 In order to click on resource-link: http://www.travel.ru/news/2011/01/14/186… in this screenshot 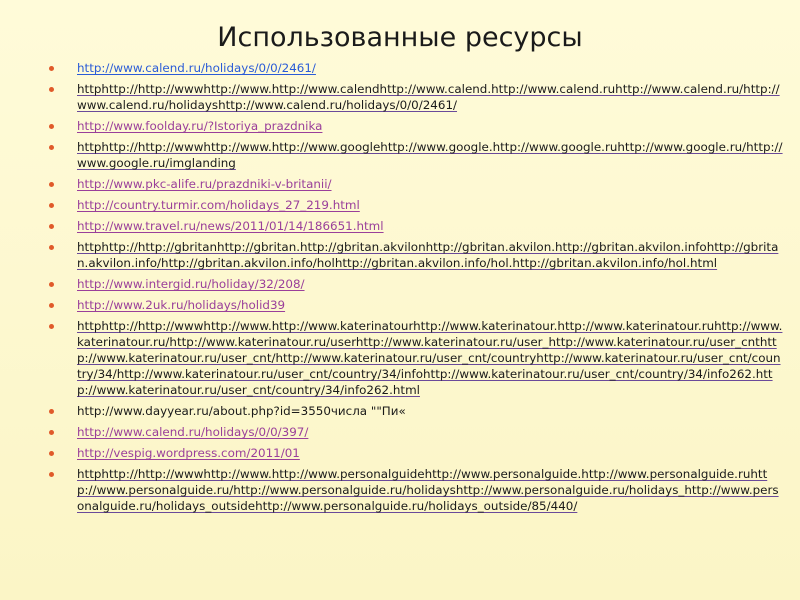, I will do `click(230, 226)`.